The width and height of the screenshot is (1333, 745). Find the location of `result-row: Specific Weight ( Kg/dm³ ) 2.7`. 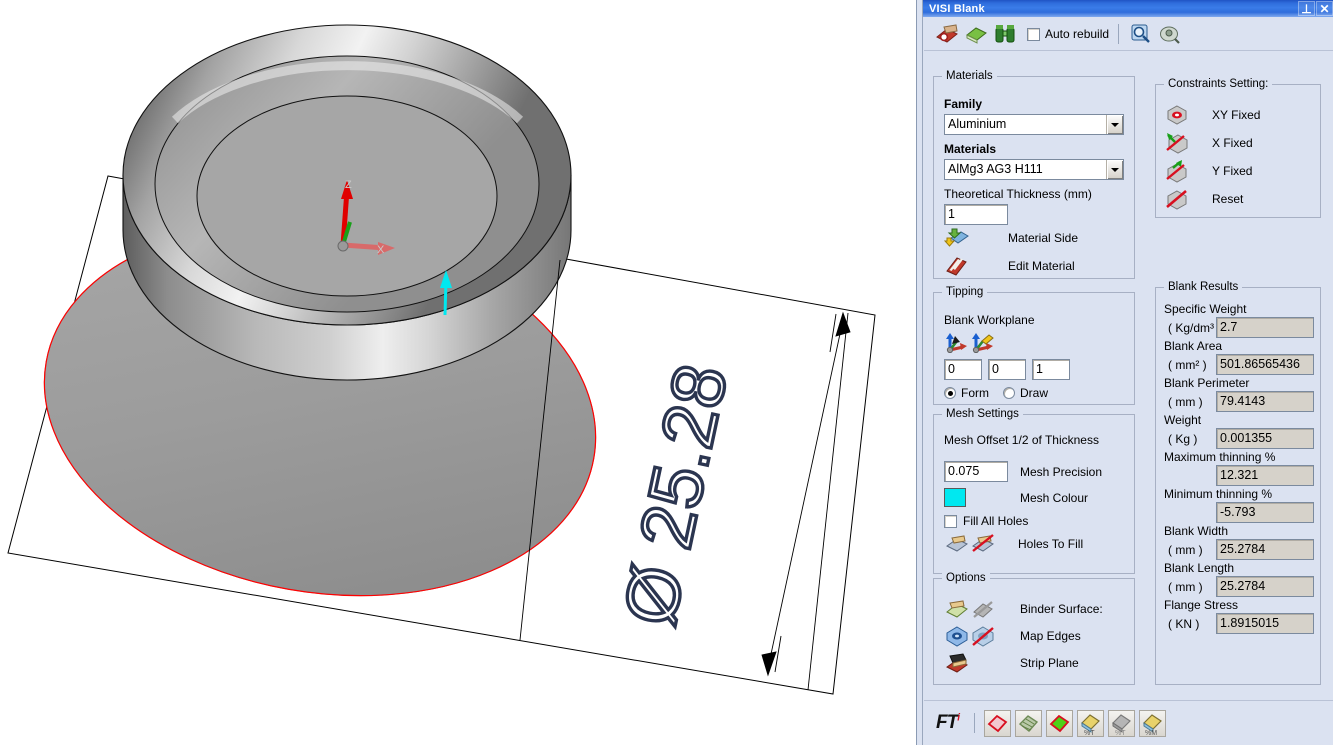

result-row: Specific Weight ( Kg/dm³ ) 2.7 is located at coordinates (1239, 320).